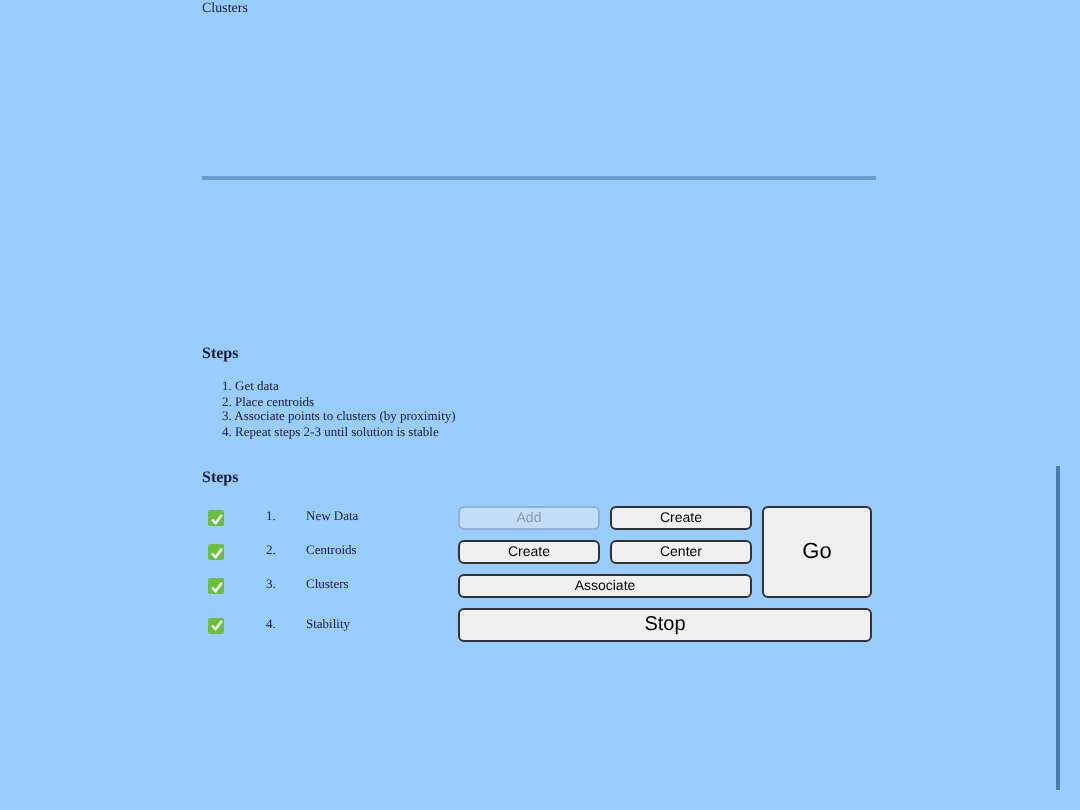  I want to click on action-button: Stop, so click(665, 625).